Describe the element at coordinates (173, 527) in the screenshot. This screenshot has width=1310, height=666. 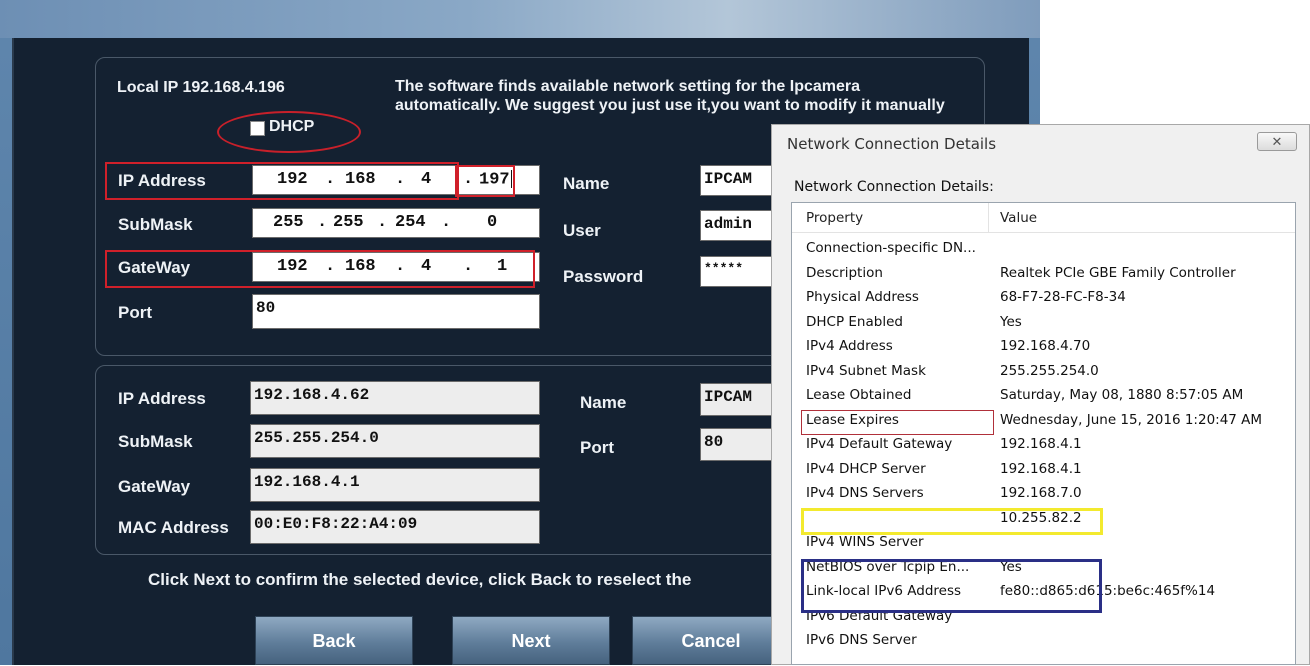
I see `device-mac-label: MAC Address` at that location.